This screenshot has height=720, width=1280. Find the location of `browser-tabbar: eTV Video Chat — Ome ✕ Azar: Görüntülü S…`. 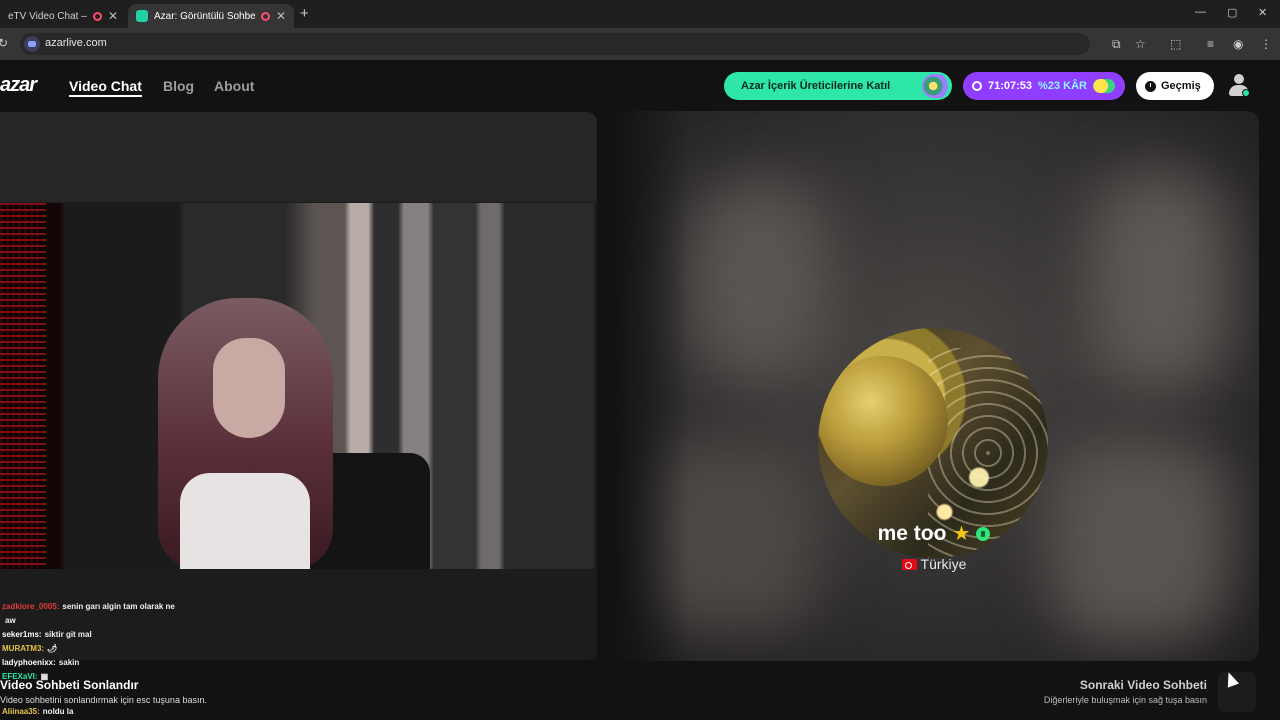

browser-tabbar: eTV Video Chat — Ome ✕ Azar: Görüntülü S… is located at coordinates (640, 14).